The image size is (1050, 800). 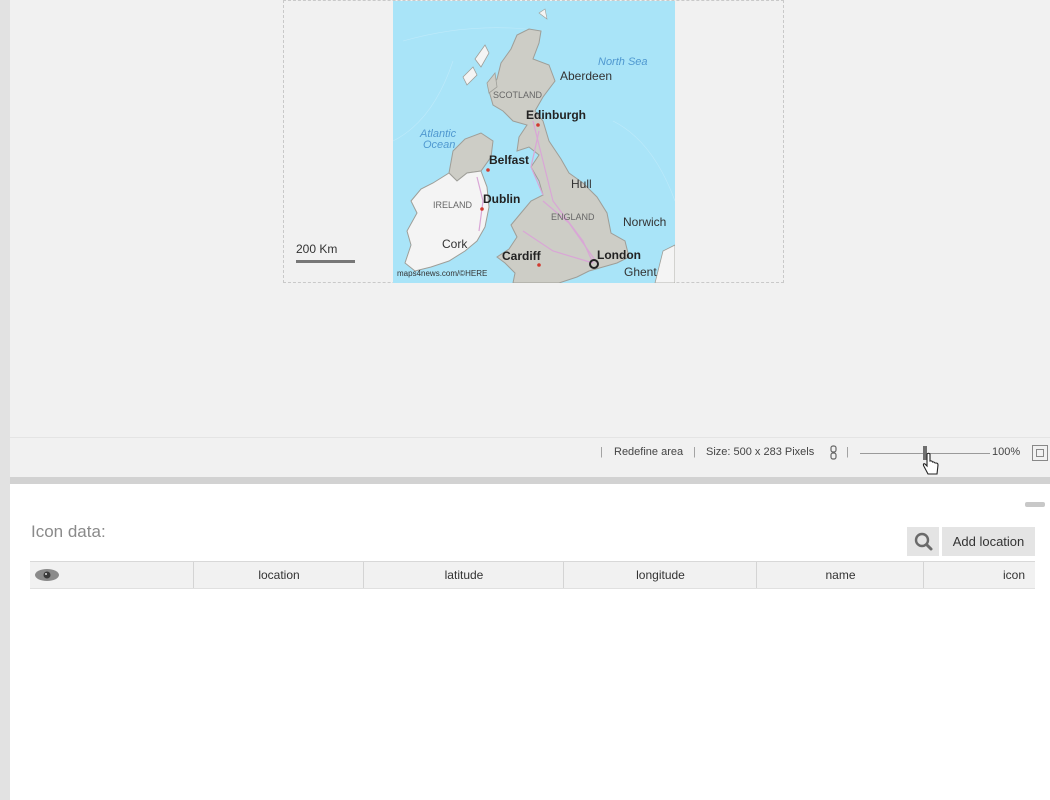 What do you see at coordinates (760, 452) in the screenshot?
I see `size-readout: Size: 500 x 283 Pixels` at bounding box center [760, 452].